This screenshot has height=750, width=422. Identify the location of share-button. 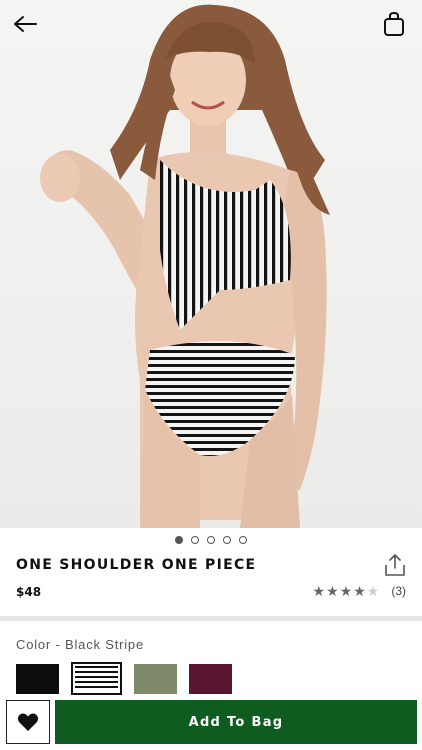
(396, 566).